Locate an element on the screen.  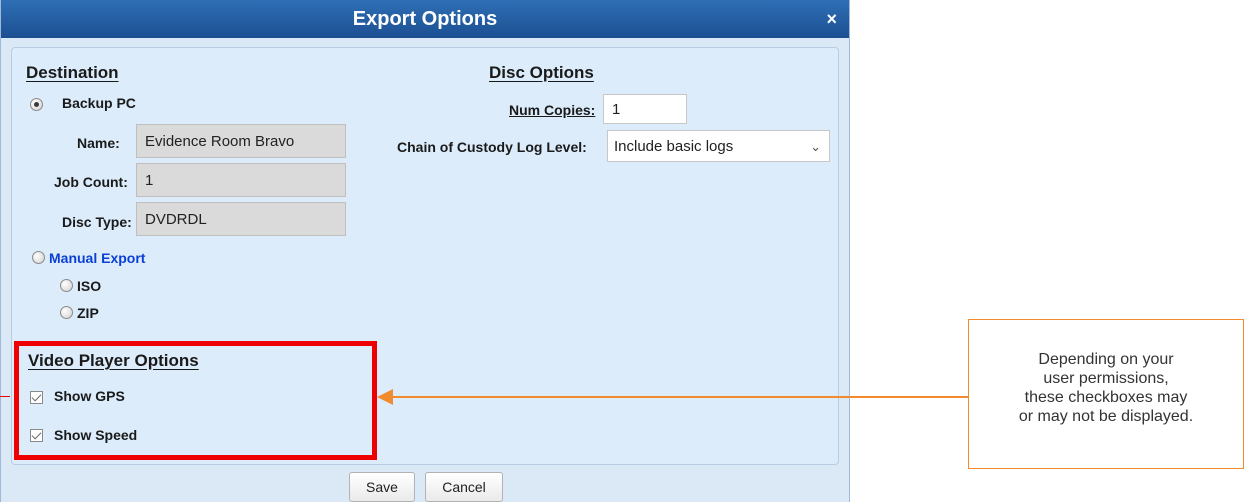
arrow-left-icon is located at coordinates (385, 397).